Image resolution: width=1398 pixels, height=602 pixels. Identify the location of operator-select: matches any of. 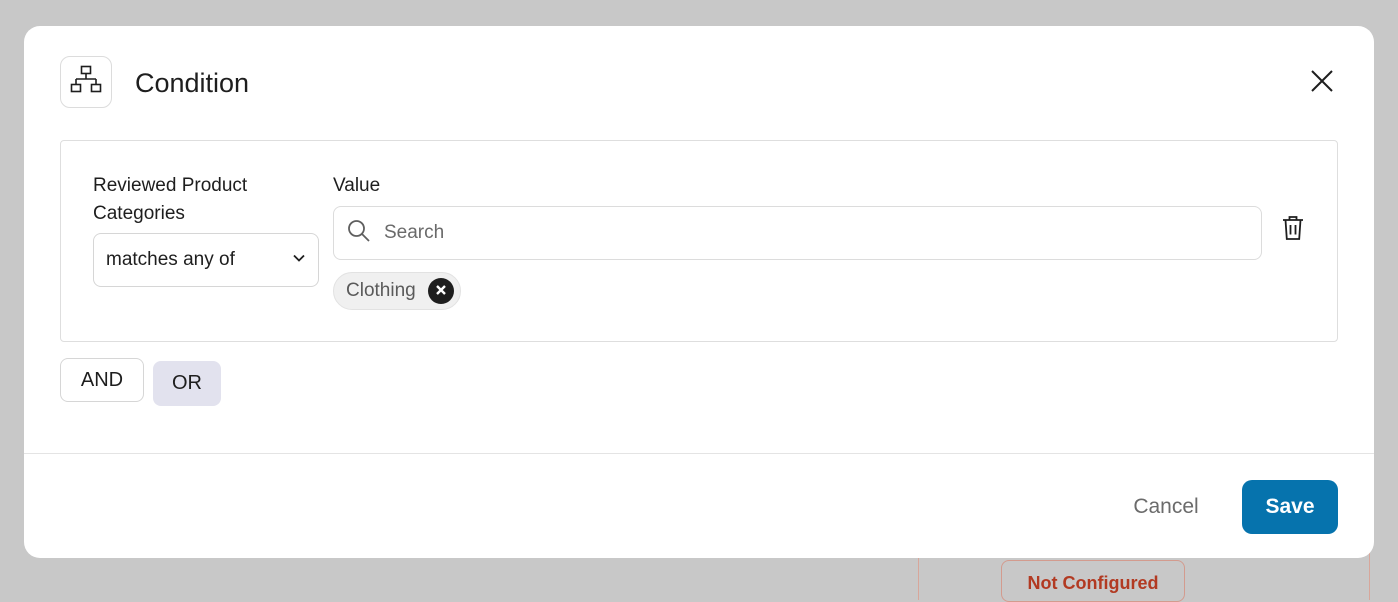
(206, 260).